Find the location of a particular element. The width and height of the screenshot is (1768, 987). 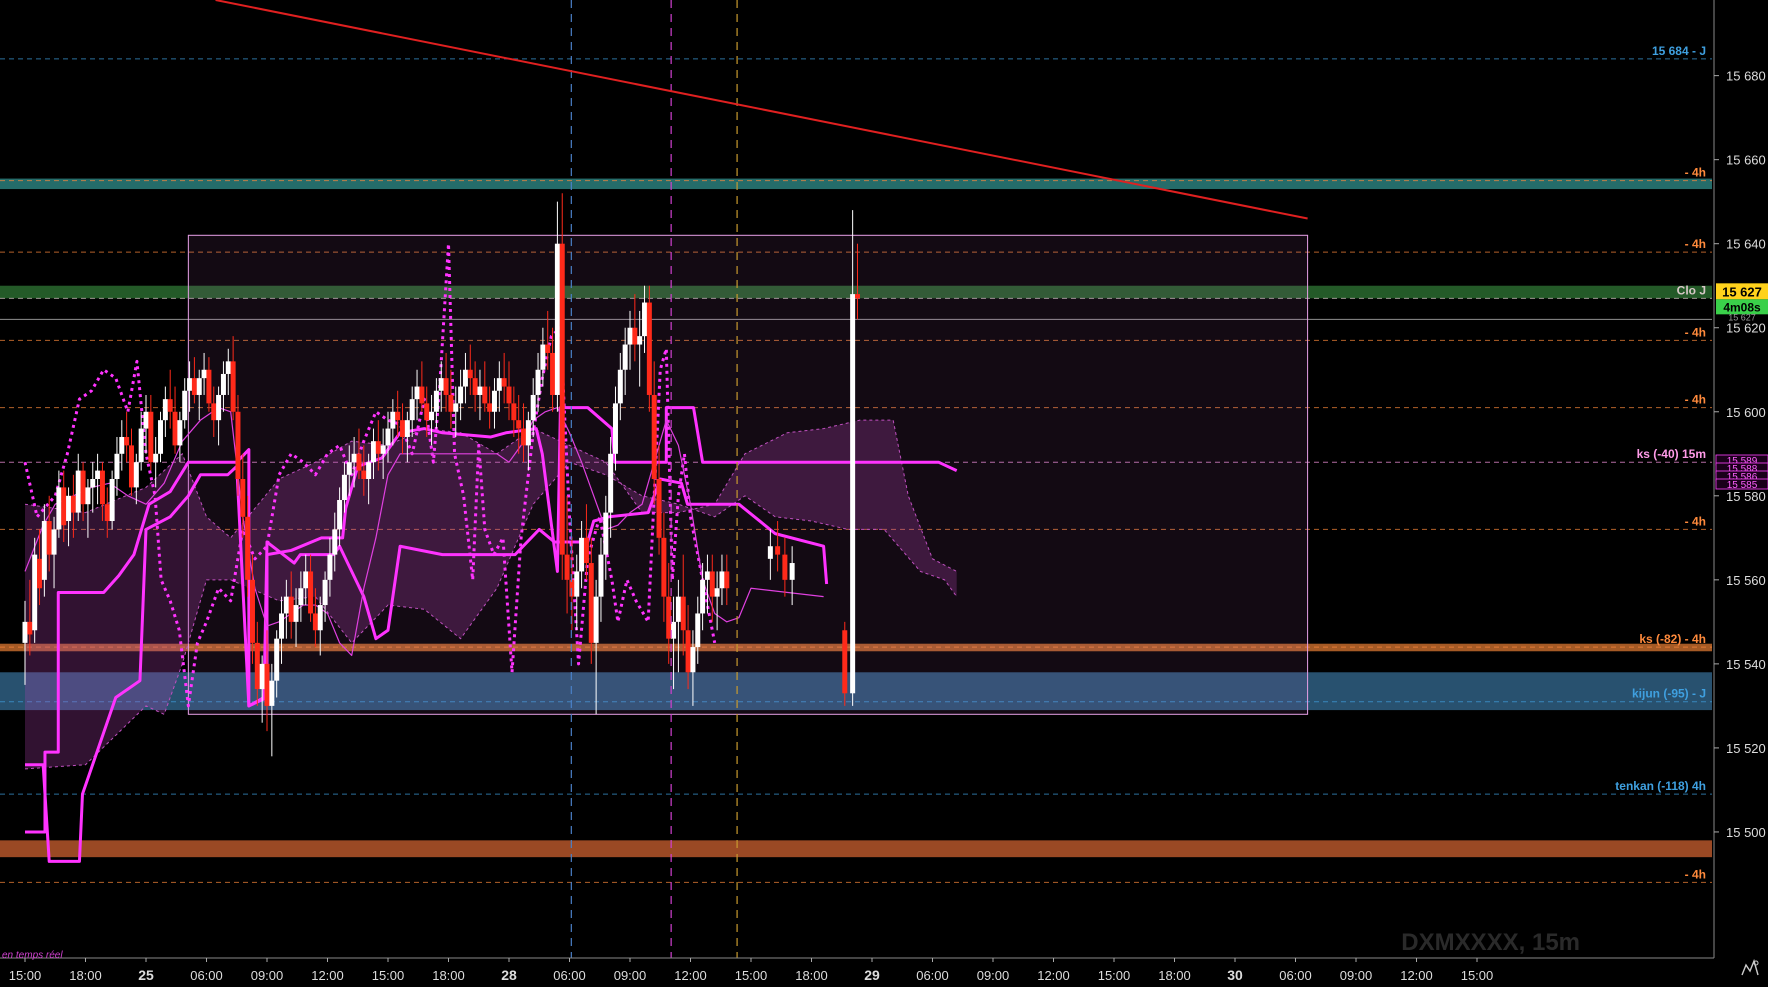

level-label-3: - 4h is located at coordinates (1695, 332).